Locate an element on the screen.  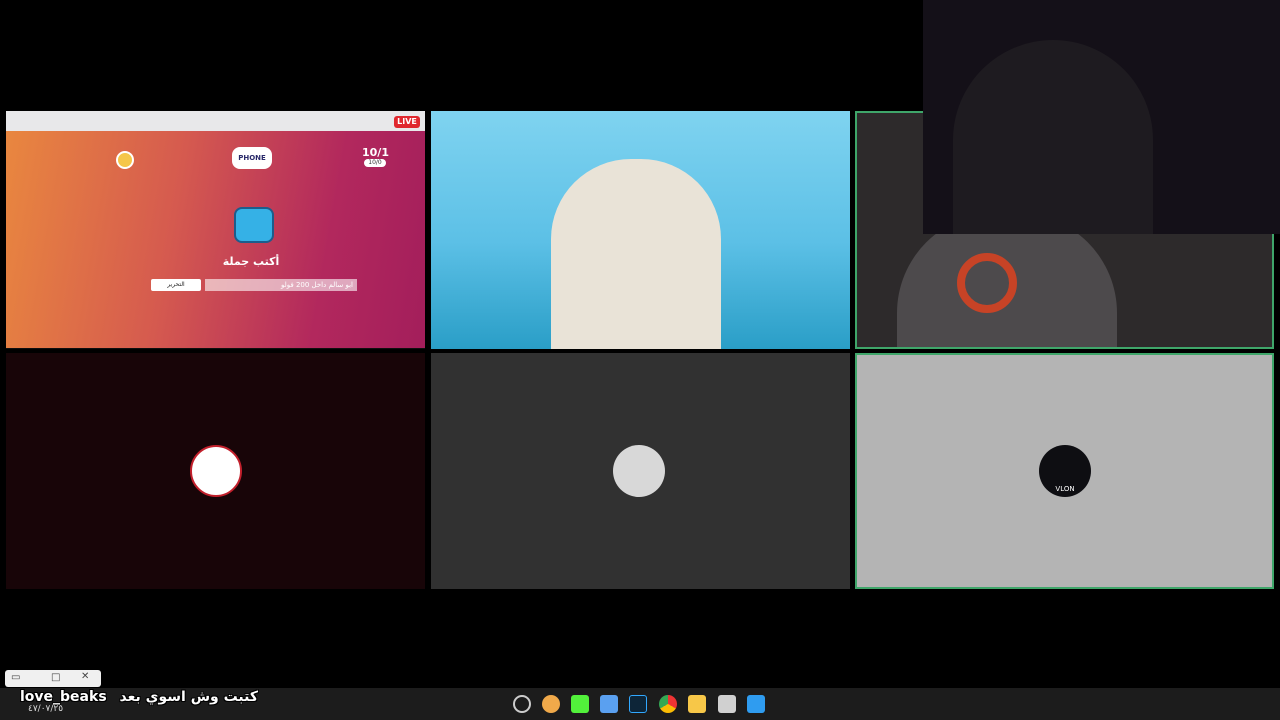
chrome-icon is located at coordinates (668, 704).